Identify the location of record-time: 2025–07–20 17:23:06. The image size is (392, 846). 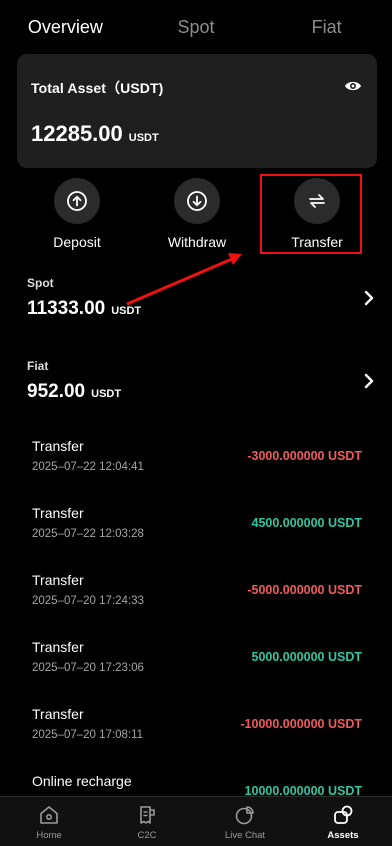
(88, 668).